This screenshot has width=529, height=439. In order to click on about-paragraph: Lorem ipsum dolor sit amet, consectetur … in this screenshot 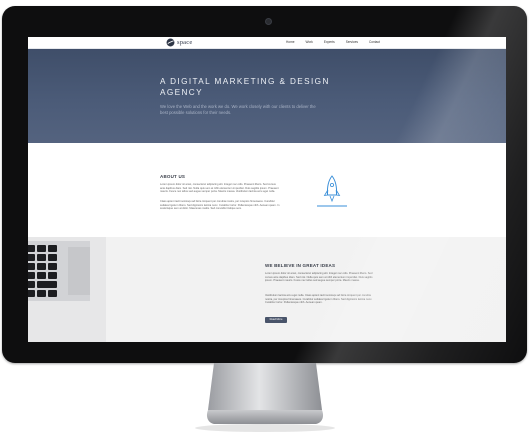, I will do `click(219, 188)`.